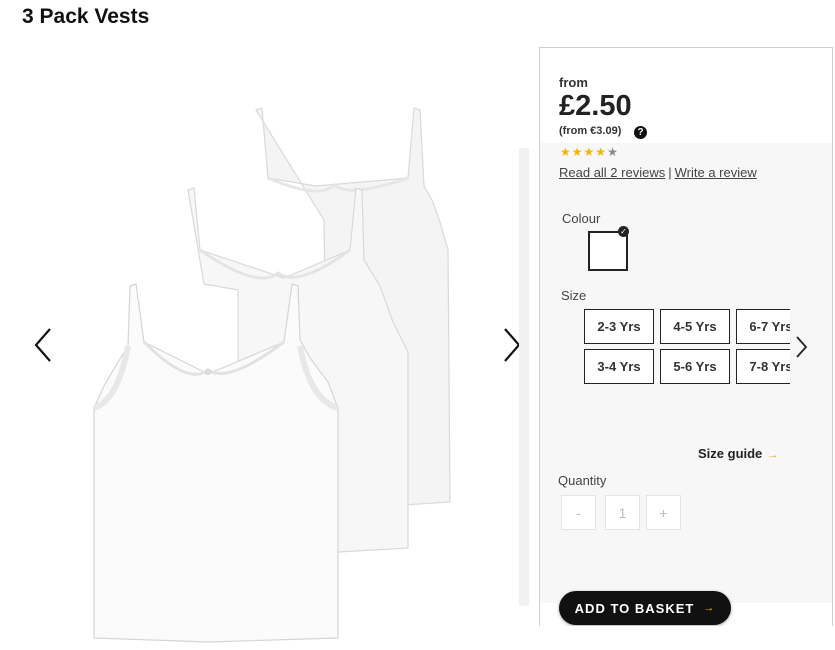  I want to click on help-icon: ?, so click(640, 132).